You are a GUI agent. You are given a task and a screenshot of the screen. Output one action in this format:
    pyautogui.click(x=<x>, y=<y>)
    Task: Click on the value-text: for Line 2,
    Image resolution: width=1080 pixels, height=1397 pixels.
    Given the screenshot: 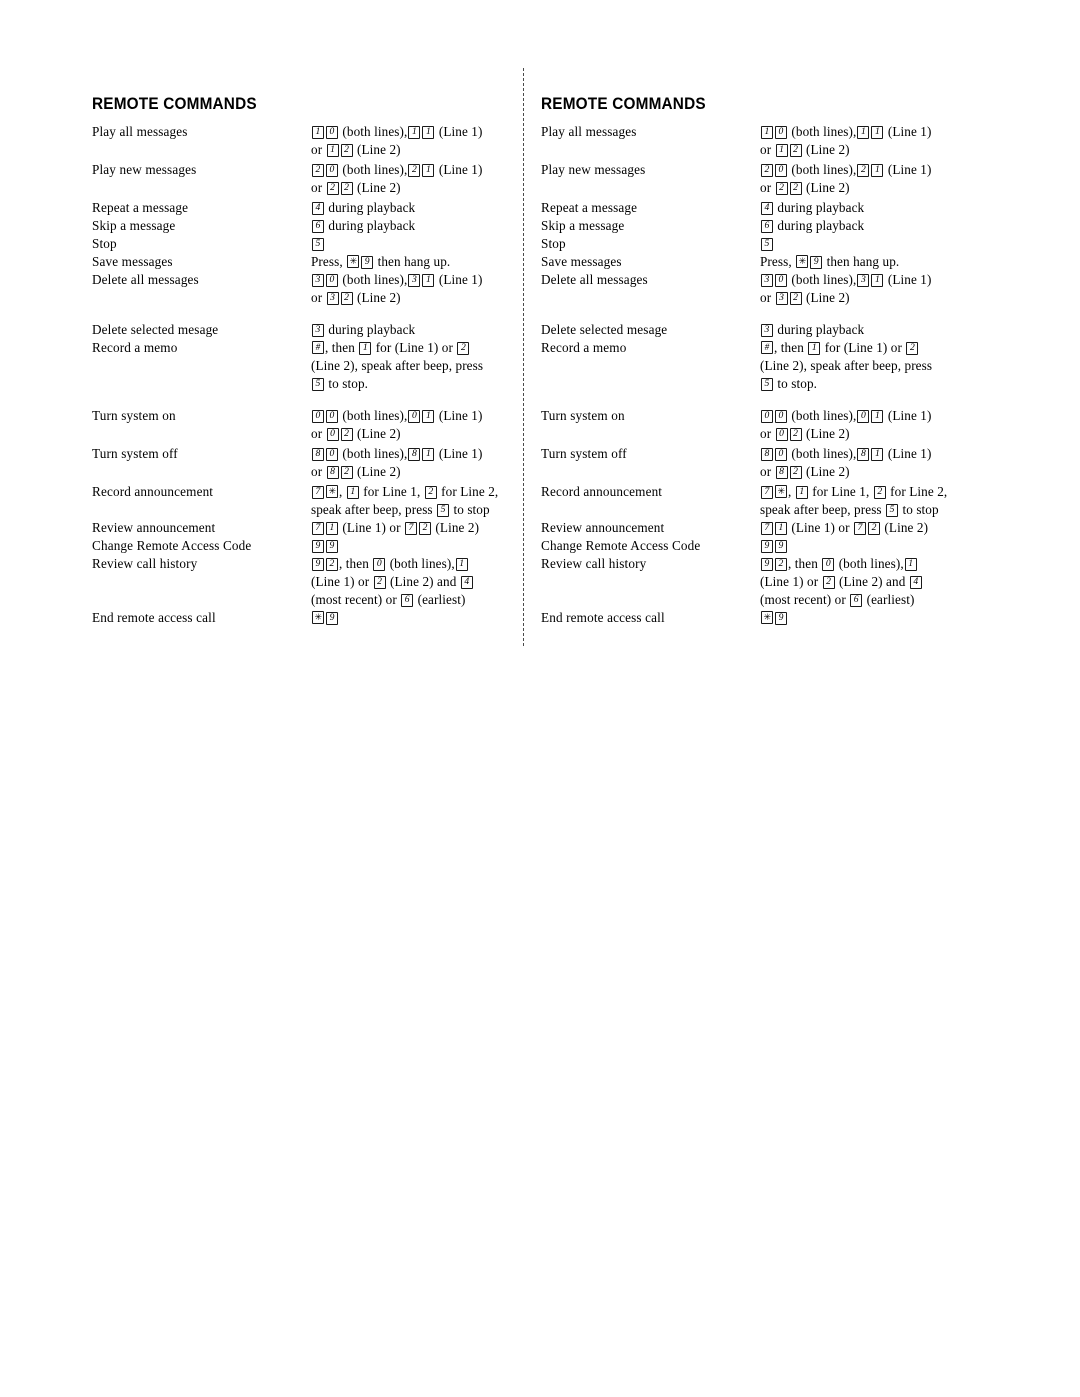 What is the action you would take?
    pyautogui.click(x=468, y=491)
    